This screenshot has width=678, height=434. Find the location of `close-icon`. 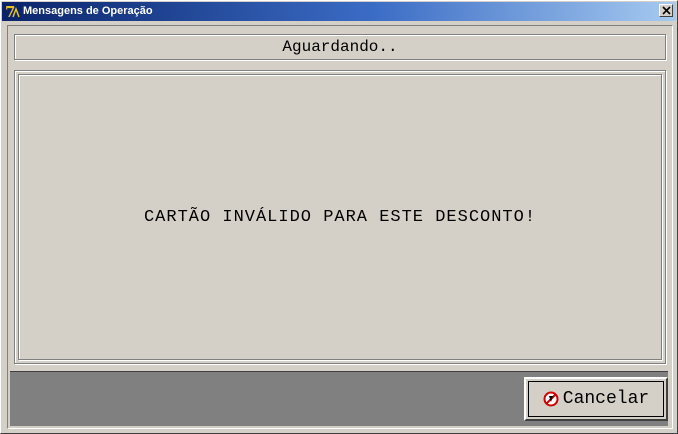

close-icon is located at coordinates (666, 10).